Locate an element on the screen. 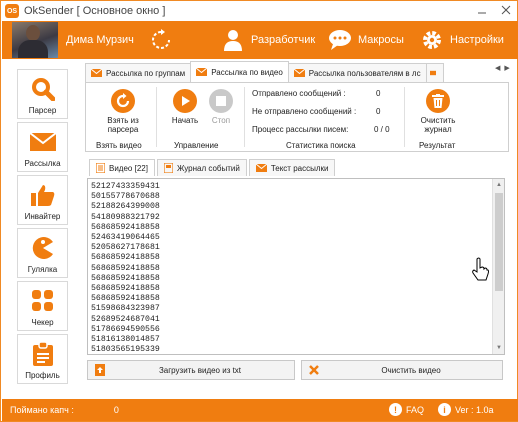  vertical-scrollbar: ▲ ▼ is located at coordinates (498, 266).